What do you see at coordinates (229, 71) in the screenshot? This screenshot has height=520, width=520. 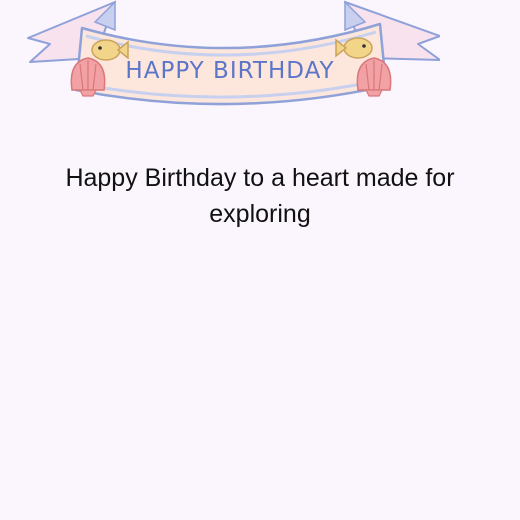 I see `banner-text: HAPPY BIRTHDAY` at bounding box center [229, 71].